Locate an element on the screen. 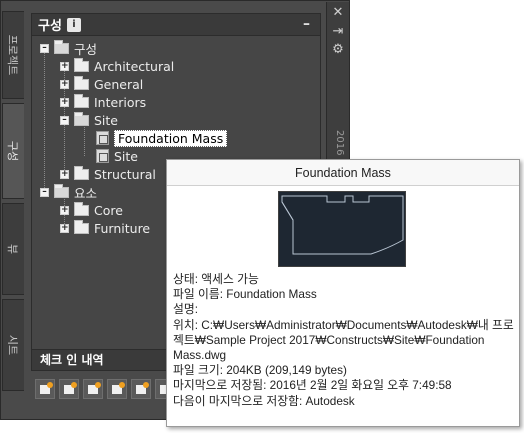 The width and height of the screenshot is (524, 433). tree-node-site-file: Site is located at coordinates (117, 156).